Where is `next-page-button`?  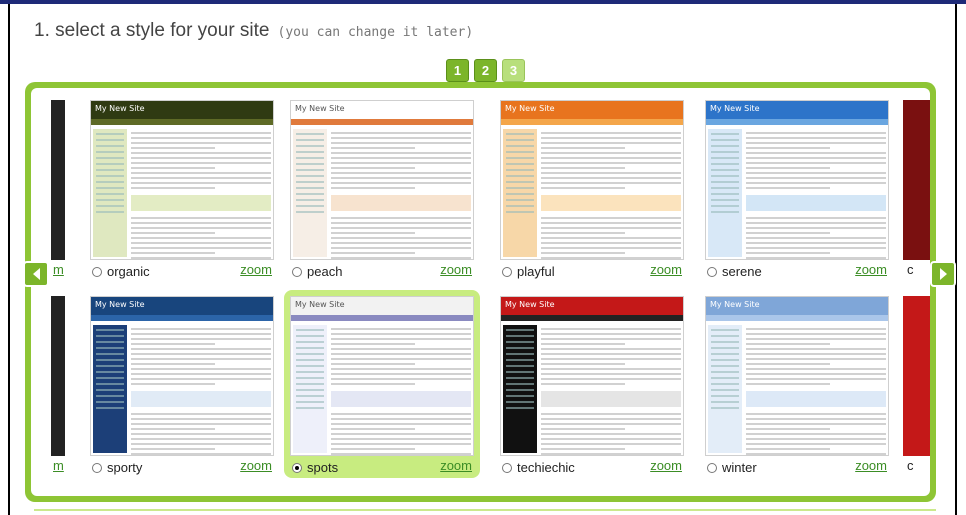
next-page-button is located at coordinates (943, 274).